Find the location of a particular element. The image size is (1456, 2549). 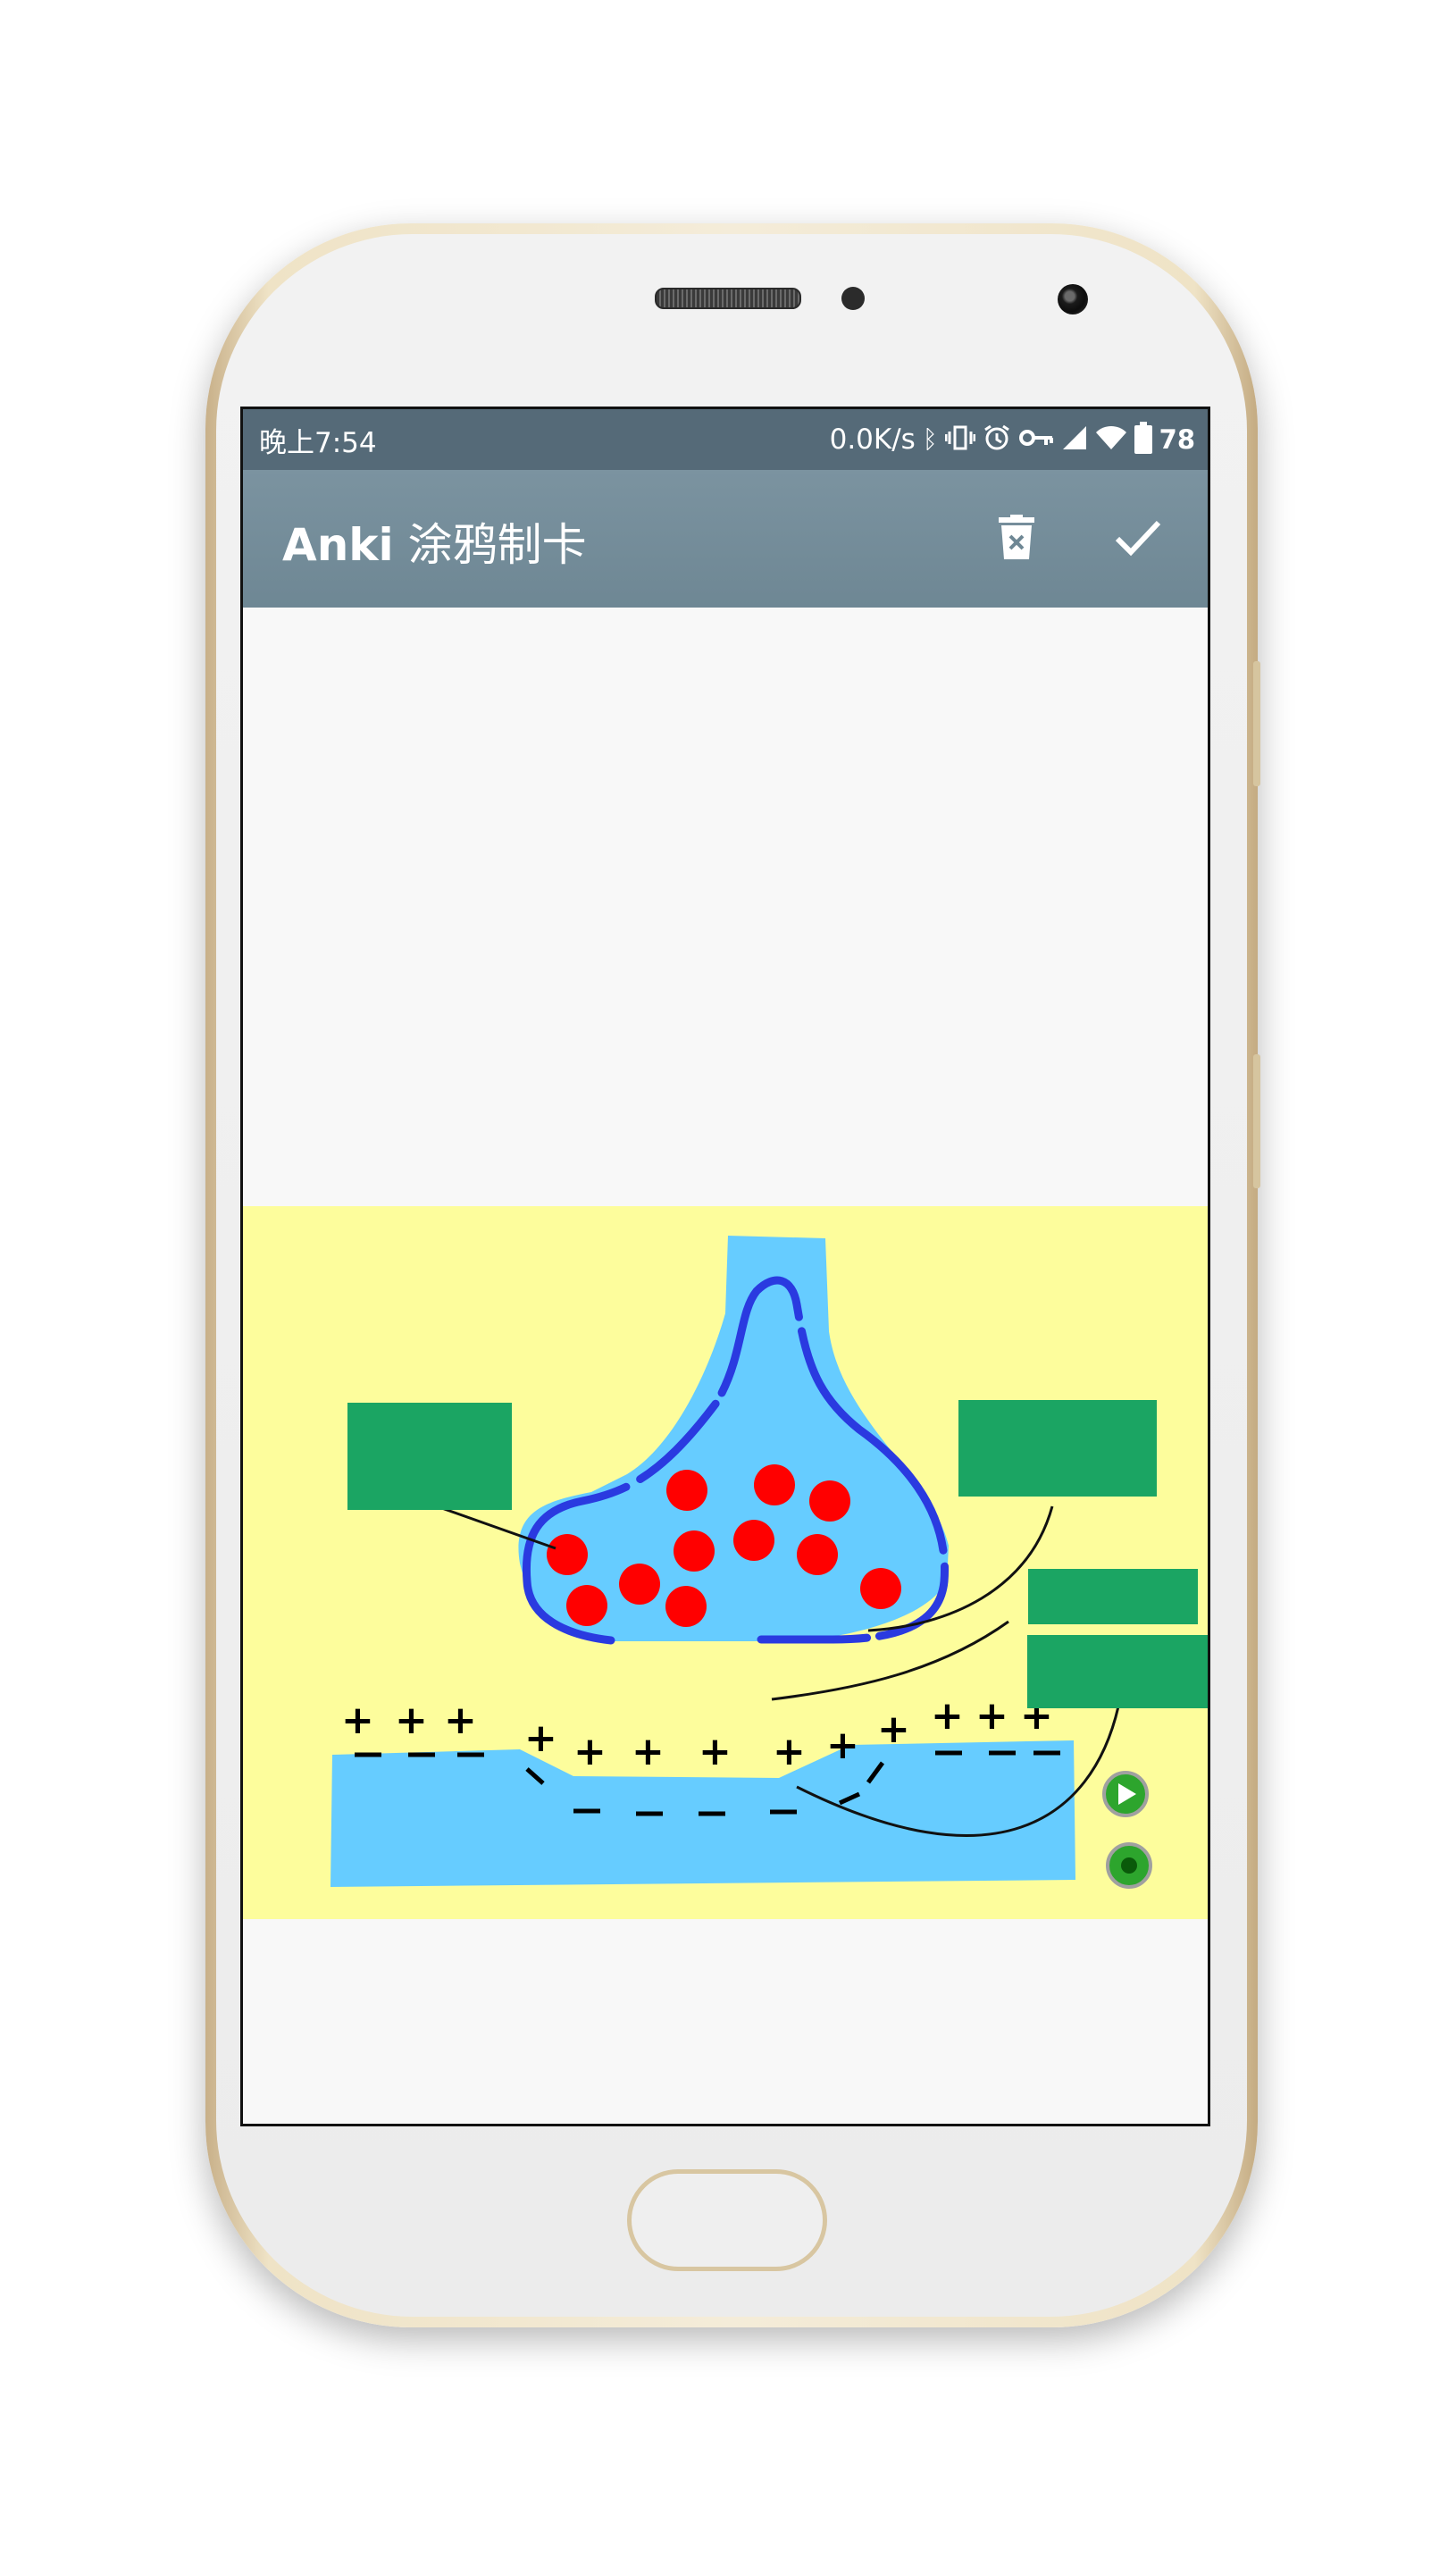

front-camera is located at coordinates (1073, 299).